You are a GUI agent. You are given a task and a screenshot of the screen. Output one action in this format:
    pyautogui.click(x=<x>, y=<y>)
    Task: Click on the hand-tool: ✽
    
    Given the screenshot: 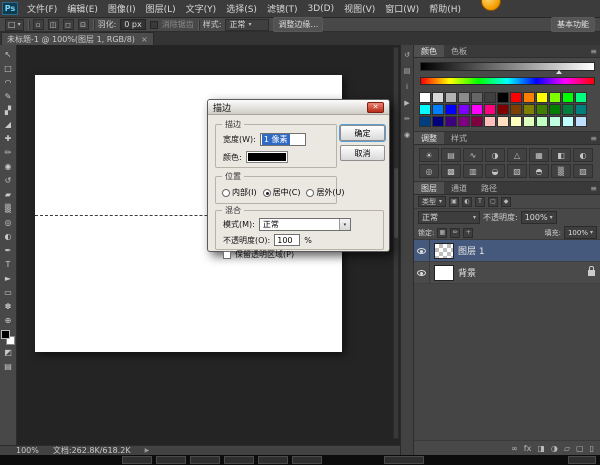 What is the action you would take?
    pyautogui.click(x=8, y=306)
    